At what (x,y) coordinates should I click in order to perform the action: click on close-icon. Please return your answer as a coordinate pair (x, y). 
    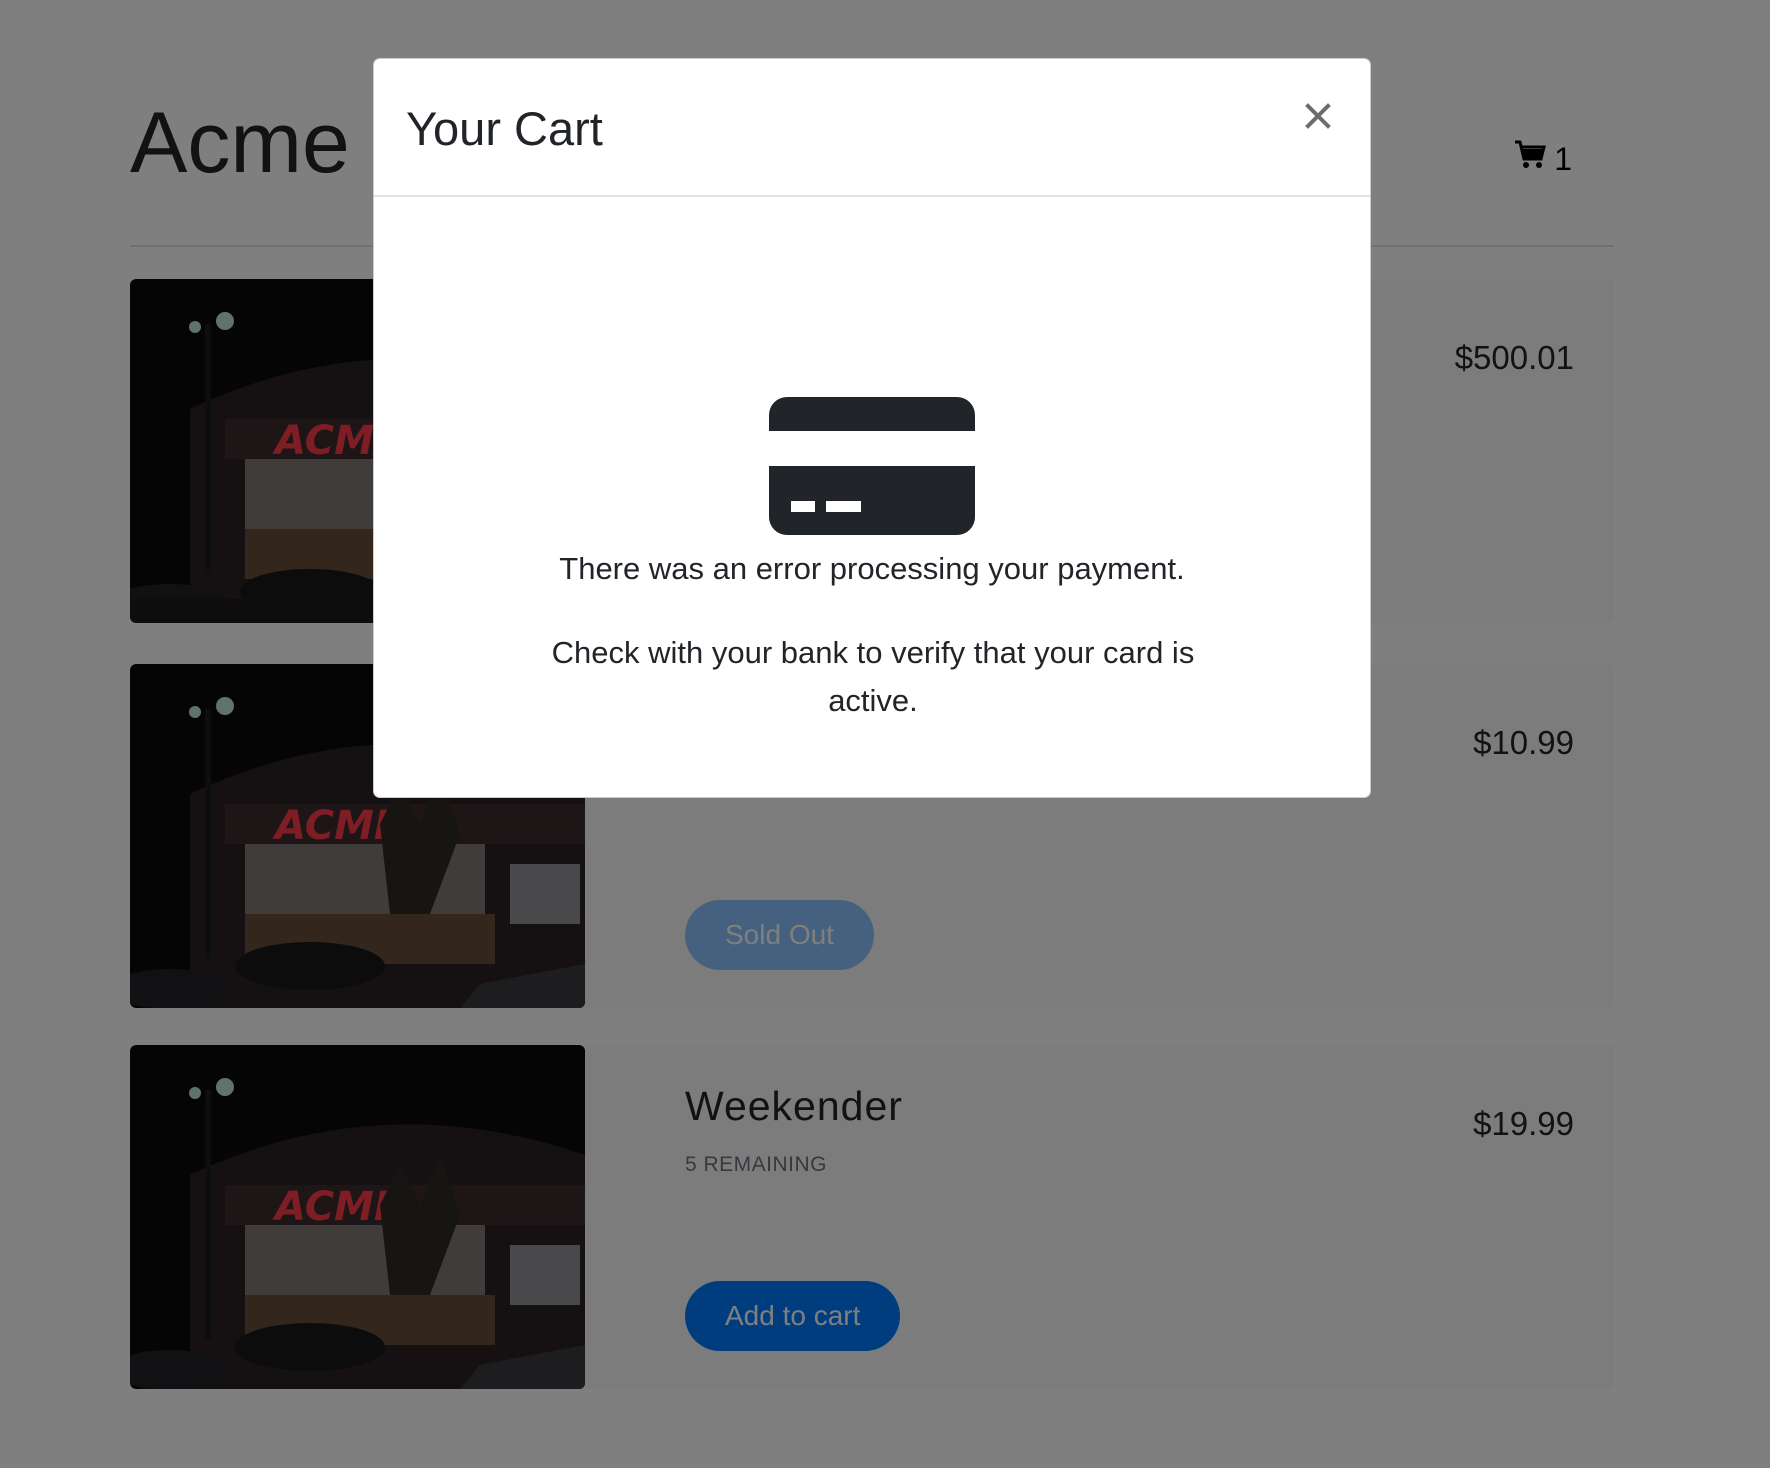
    Looking at the image, I should click on (1318, 117).